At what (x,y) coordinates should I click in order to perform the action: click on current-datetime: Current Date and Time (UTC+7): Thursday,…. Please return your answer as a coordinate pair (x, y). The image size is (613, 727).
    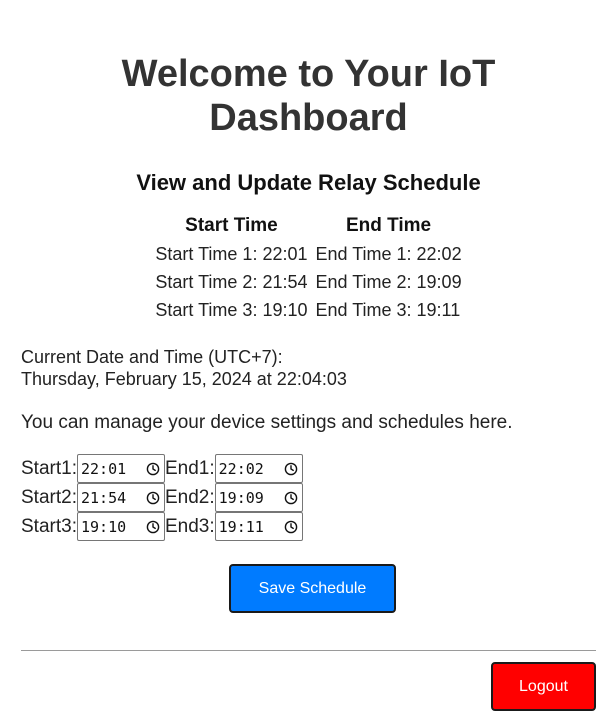
    Looking at the image, I should click on (308, 368).